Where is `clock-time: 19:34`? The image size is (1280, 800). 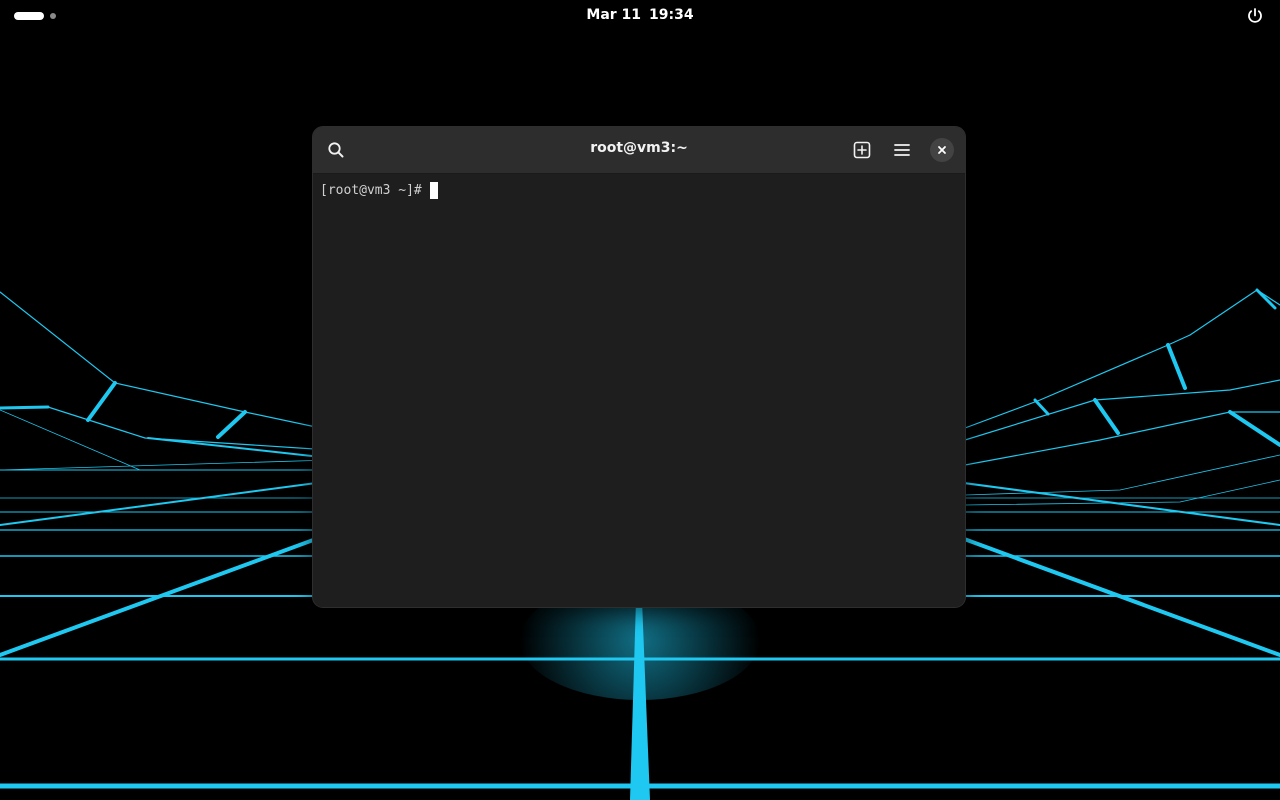 clock-time: 19:34 is located at coordinates (671, 15).